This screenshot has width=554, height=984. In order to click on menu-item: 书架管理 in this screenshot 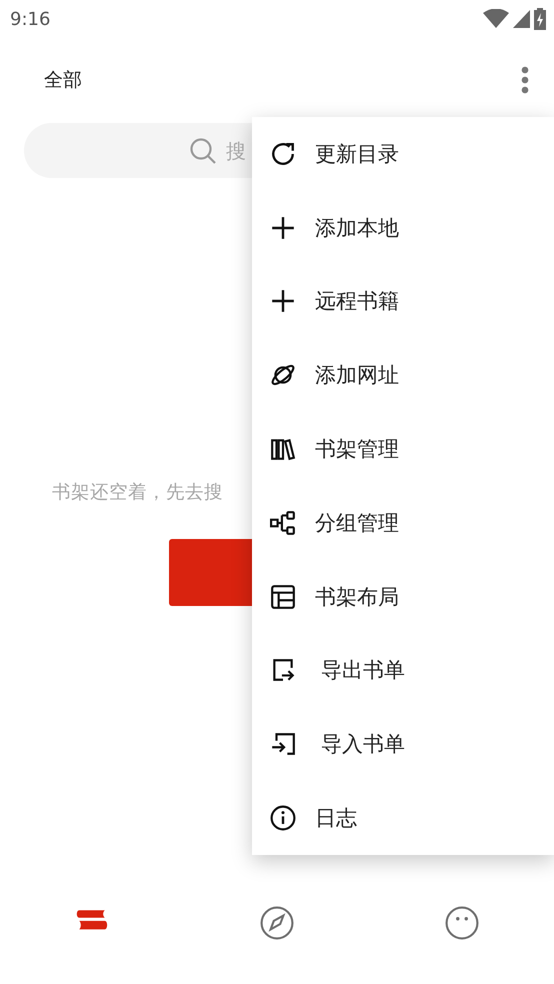, I will do `click(403, 449)`.